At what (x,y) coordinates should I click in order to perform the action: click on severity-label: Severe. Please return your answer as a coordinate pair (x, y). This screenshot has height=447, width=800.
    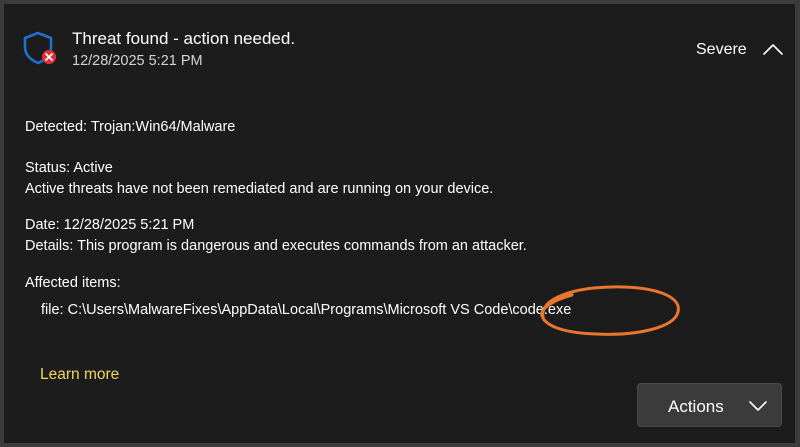
    Looking at the image, I should click on (721, 49).